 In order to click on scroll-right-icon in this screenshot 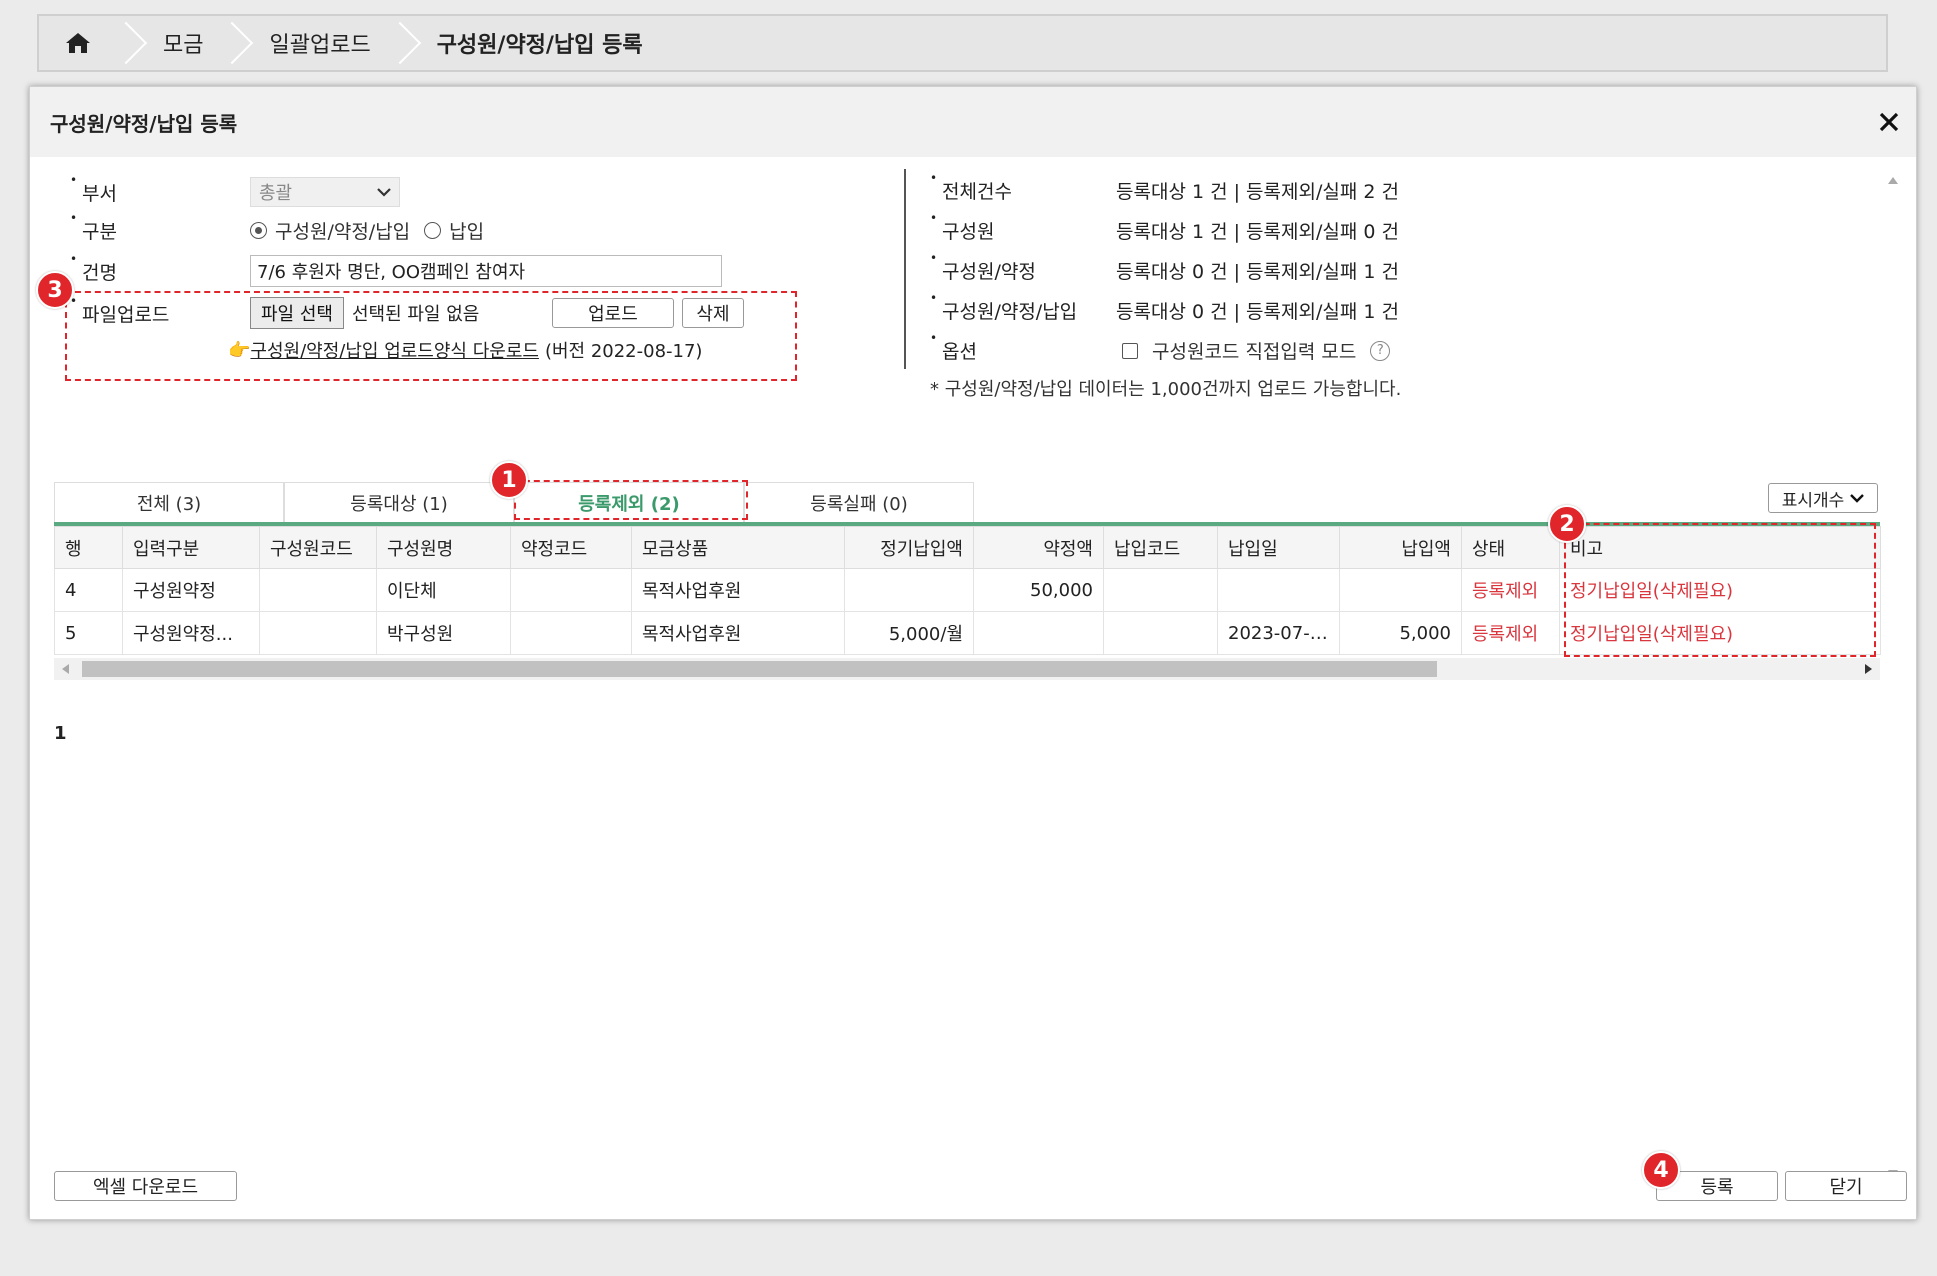, I will do `click(1868, 669)`.